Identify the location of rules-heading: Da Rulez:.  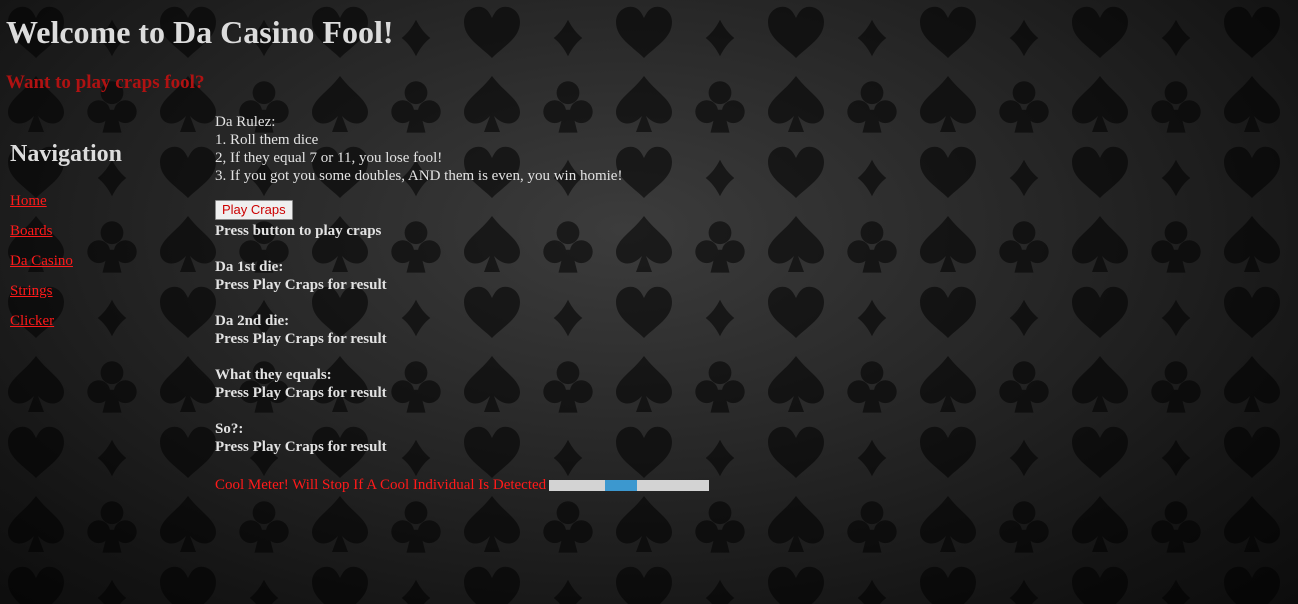
(245, 122).